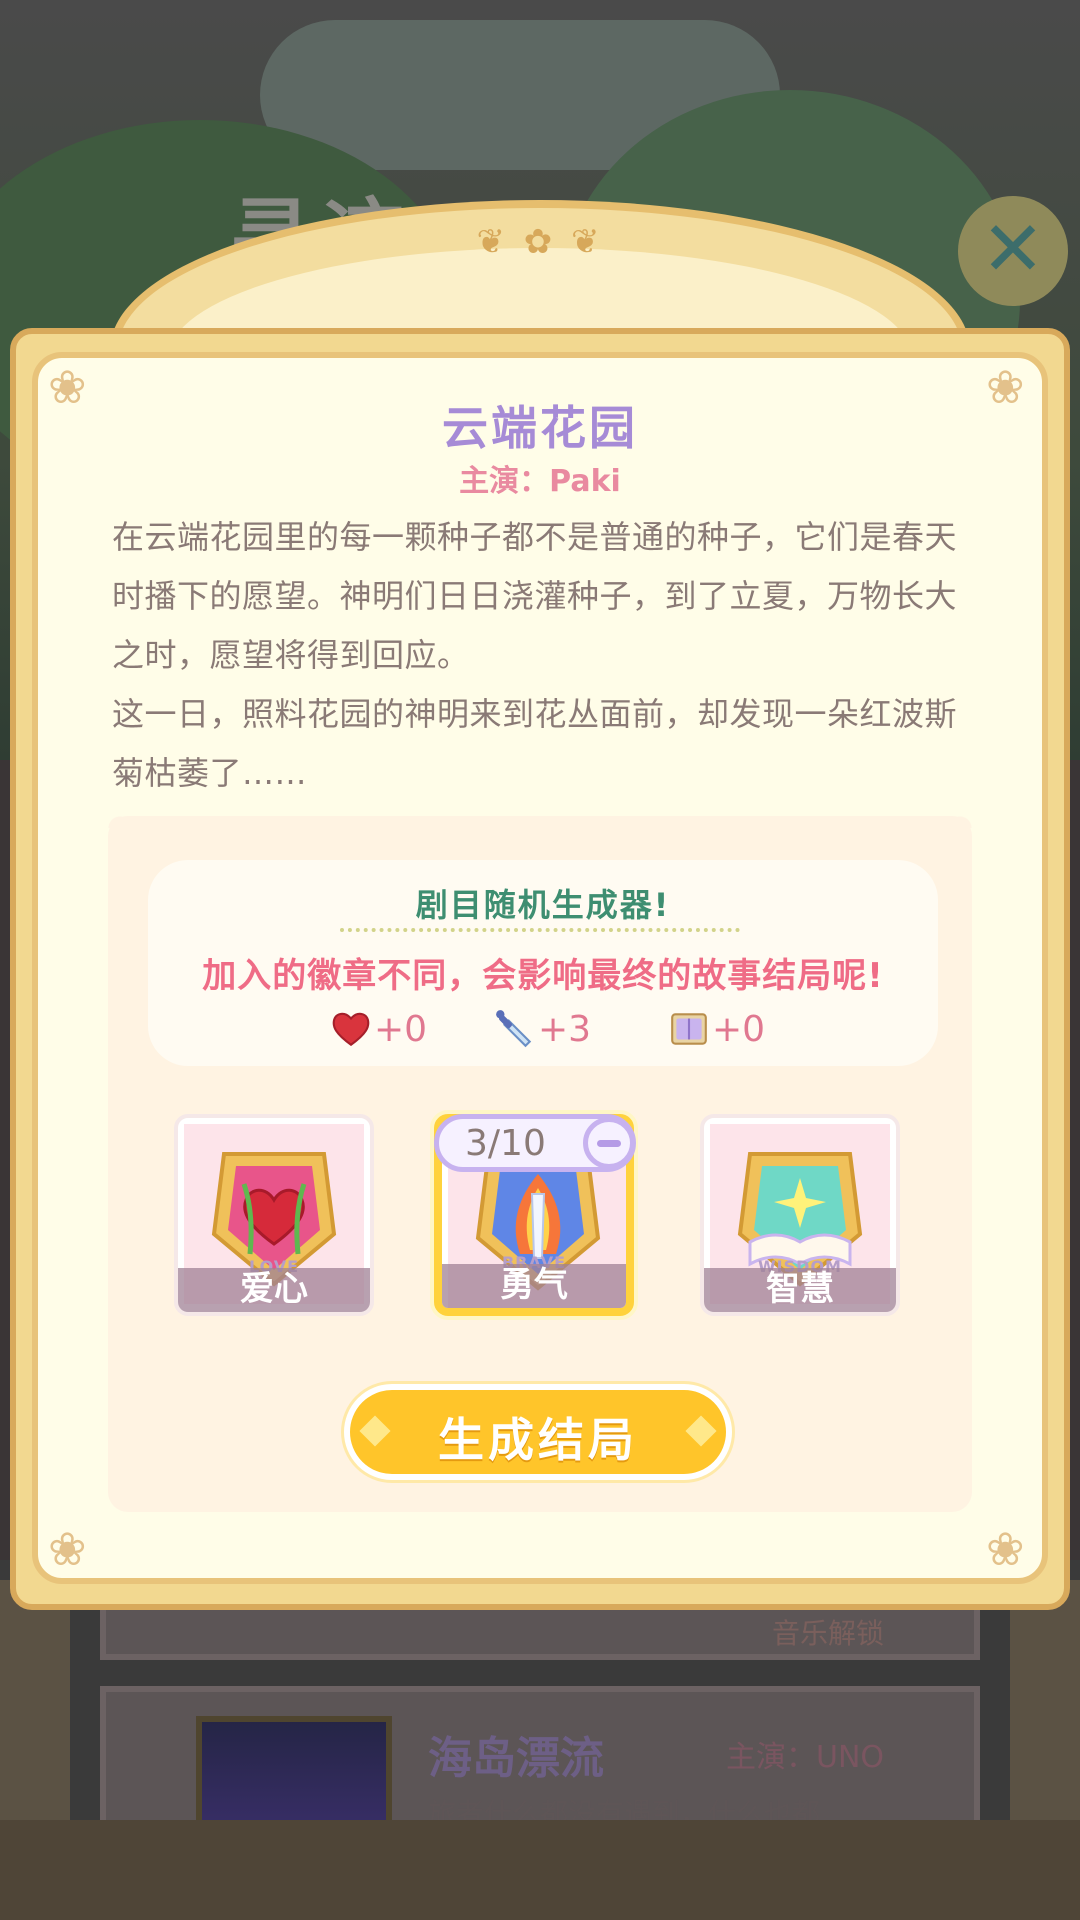 This screenshot has height=1920, width=1080. I want to click on story-actor: 主演：Paki, so click(540, 481).